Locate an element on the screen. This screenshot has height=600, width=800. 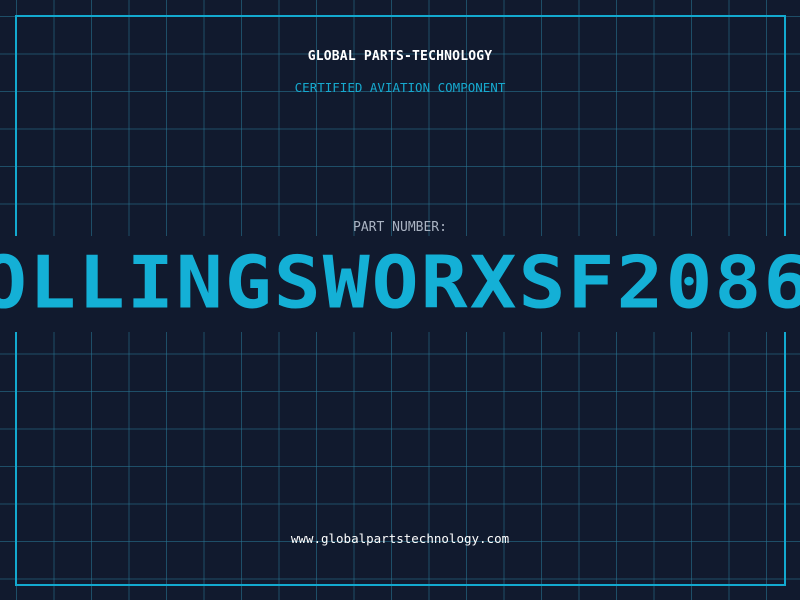
tagline: CERTIFIED AVIATION COMPONENT is located at coordinates (400, 87).